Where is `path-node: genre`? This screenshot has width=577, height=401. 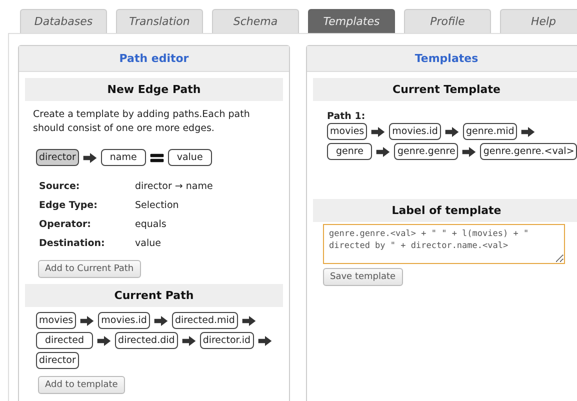
path-node: genre is located at coordinates (349, 151).